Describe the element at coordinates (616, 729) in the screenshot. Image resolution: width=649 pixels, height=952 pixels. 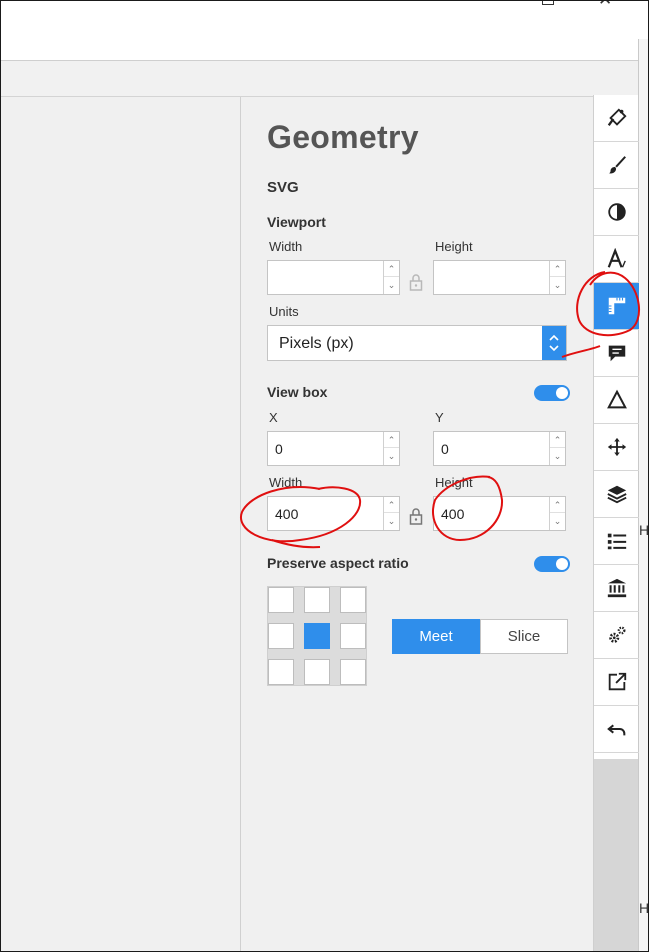
I see `undo-icon` at that location.